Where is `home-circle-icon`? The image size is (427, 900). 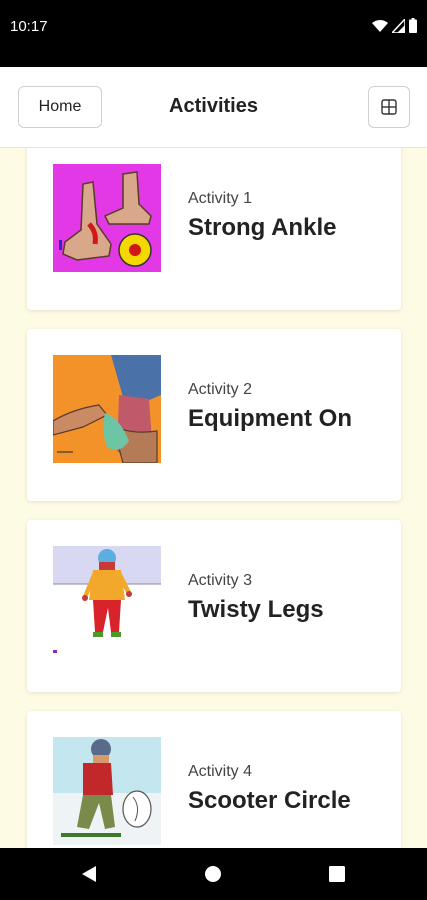
home-circle-icon is located at coordinates (213, 874).